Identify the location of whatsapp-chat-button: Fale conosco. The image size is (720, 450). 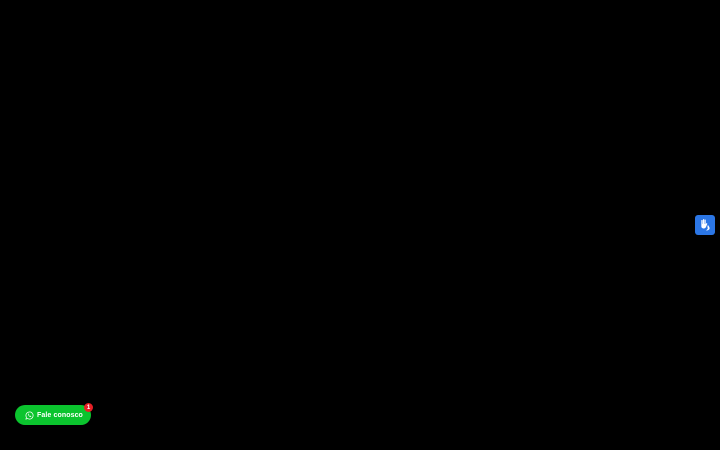
(53, 415).